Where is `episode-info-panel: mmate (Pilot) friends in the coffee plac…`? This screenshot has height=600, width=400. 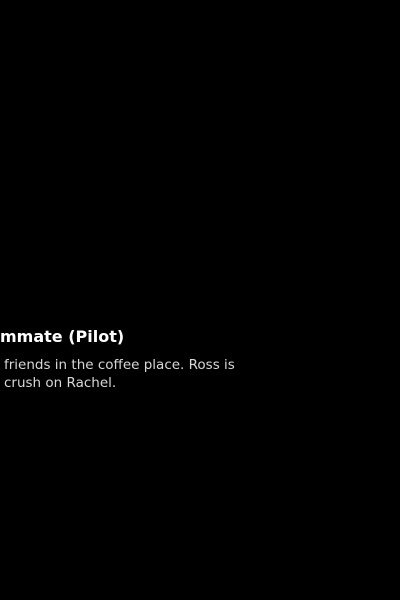
episode-info-panel: mmate (Pilot) friends in the coffee plac… is located at coordinates (200, 359).